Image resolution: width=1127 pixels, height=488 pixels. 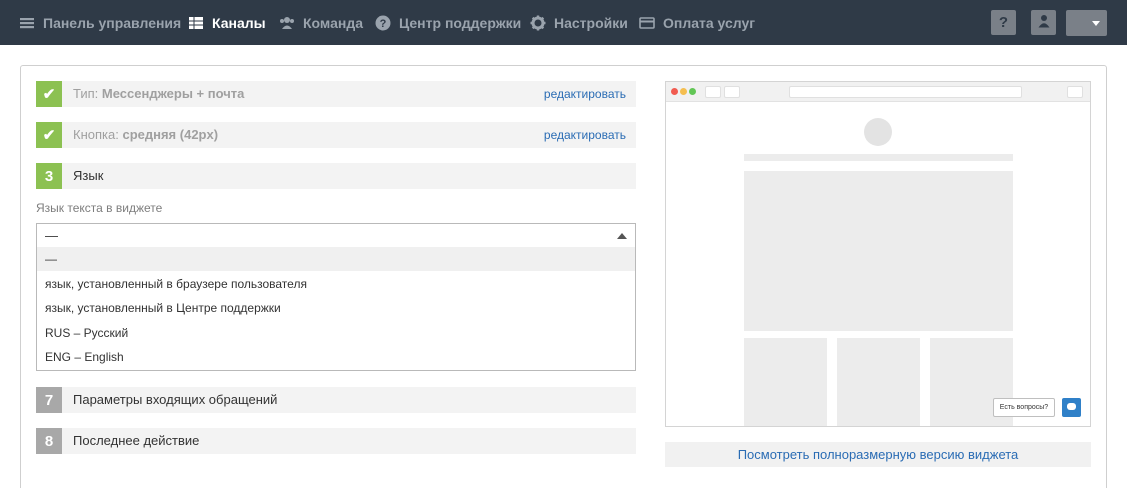 I want to click on language-select: —, so click(x=336, y=235).